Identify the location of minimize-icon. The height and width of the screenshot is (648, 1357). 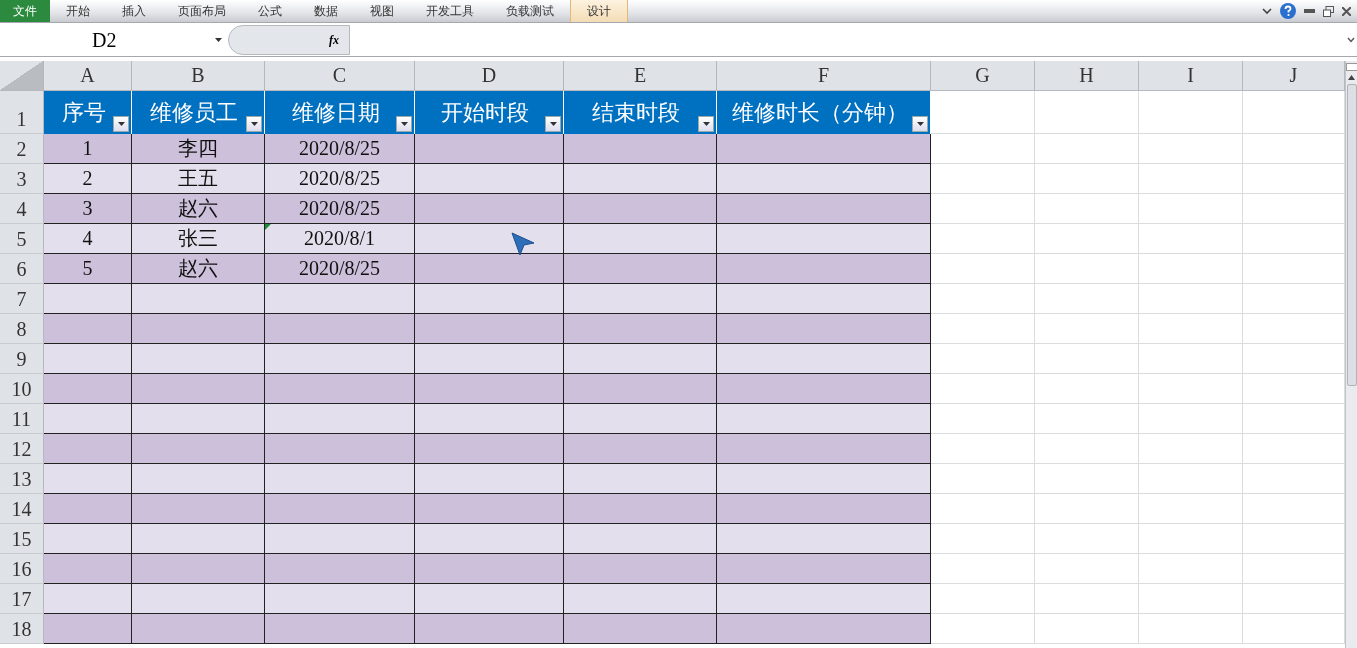
(1309, 11).